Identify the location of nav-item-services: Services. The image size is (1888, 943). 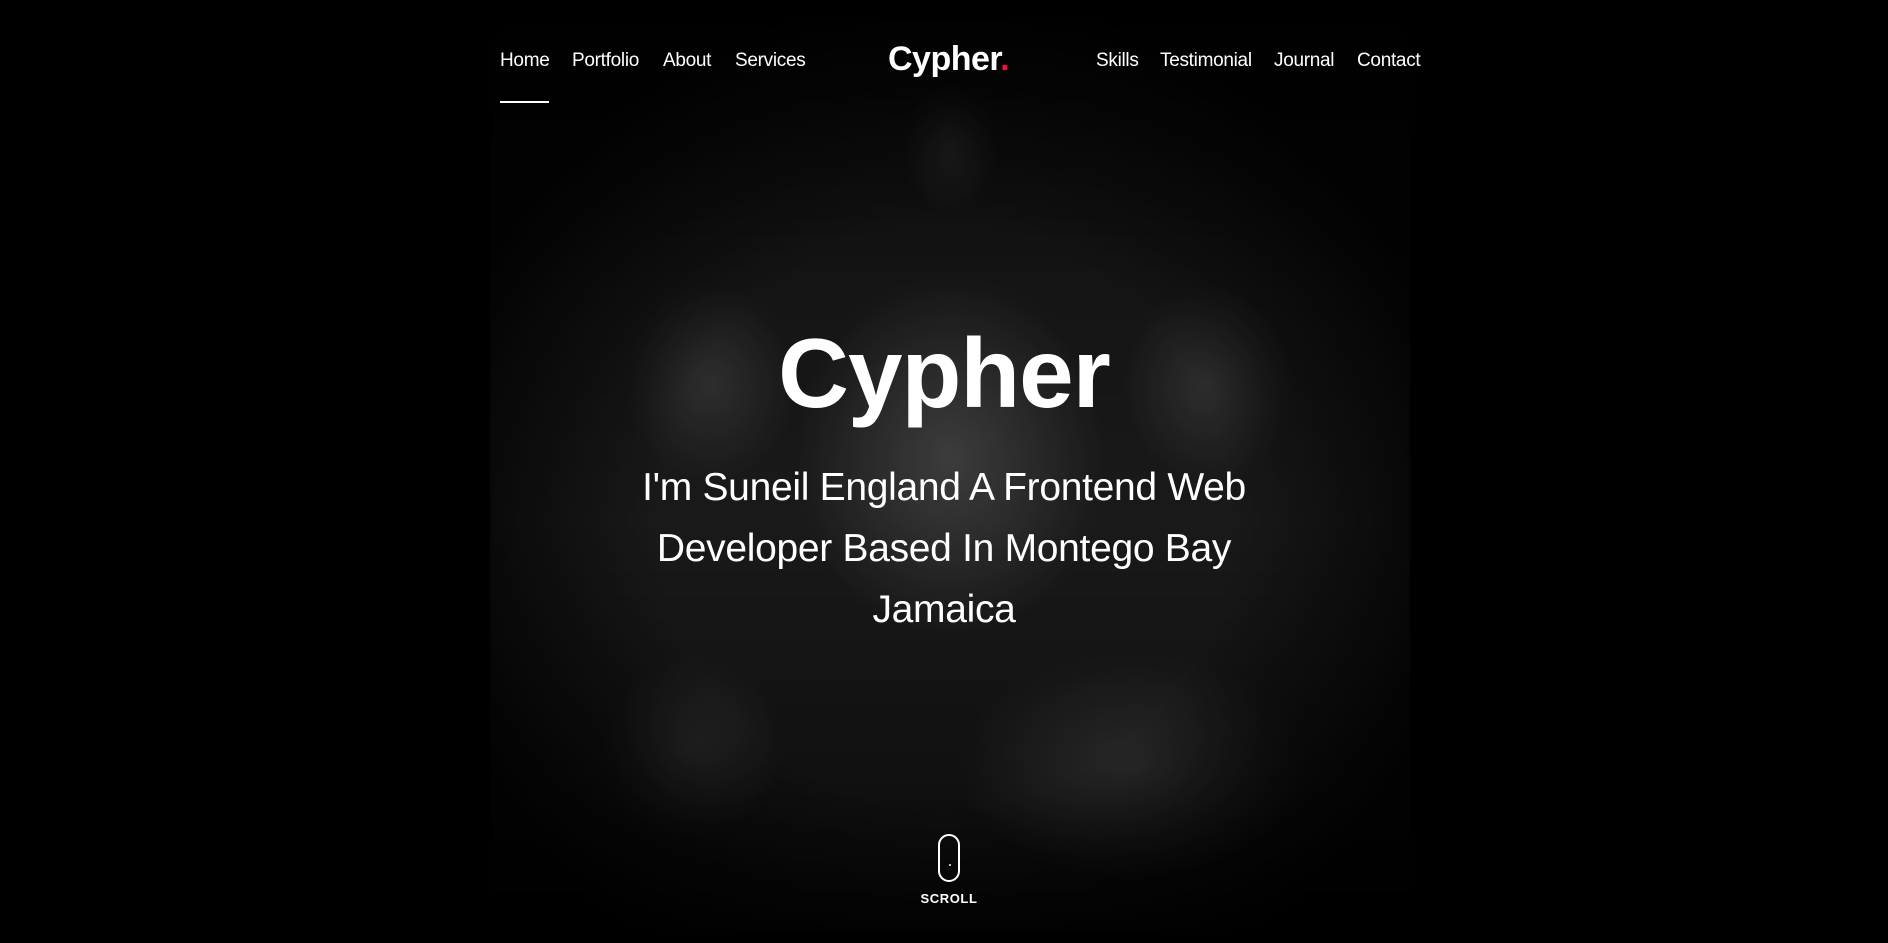
(770, 61).